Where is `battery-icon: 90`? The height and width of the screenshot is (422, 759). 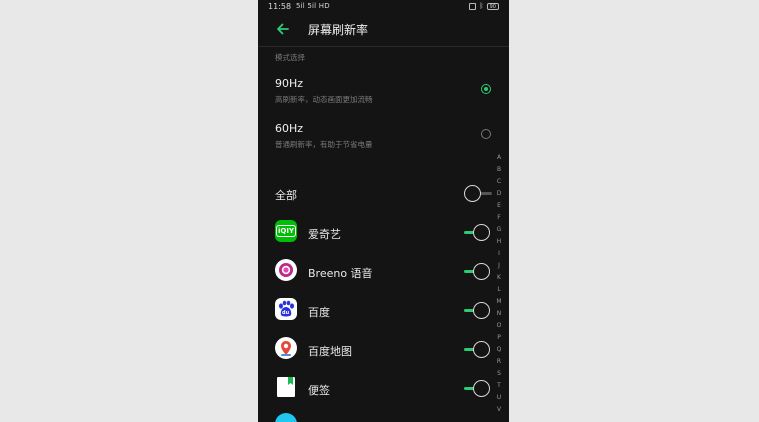
battery-icon: 90 is located at coordinates (492, 6).